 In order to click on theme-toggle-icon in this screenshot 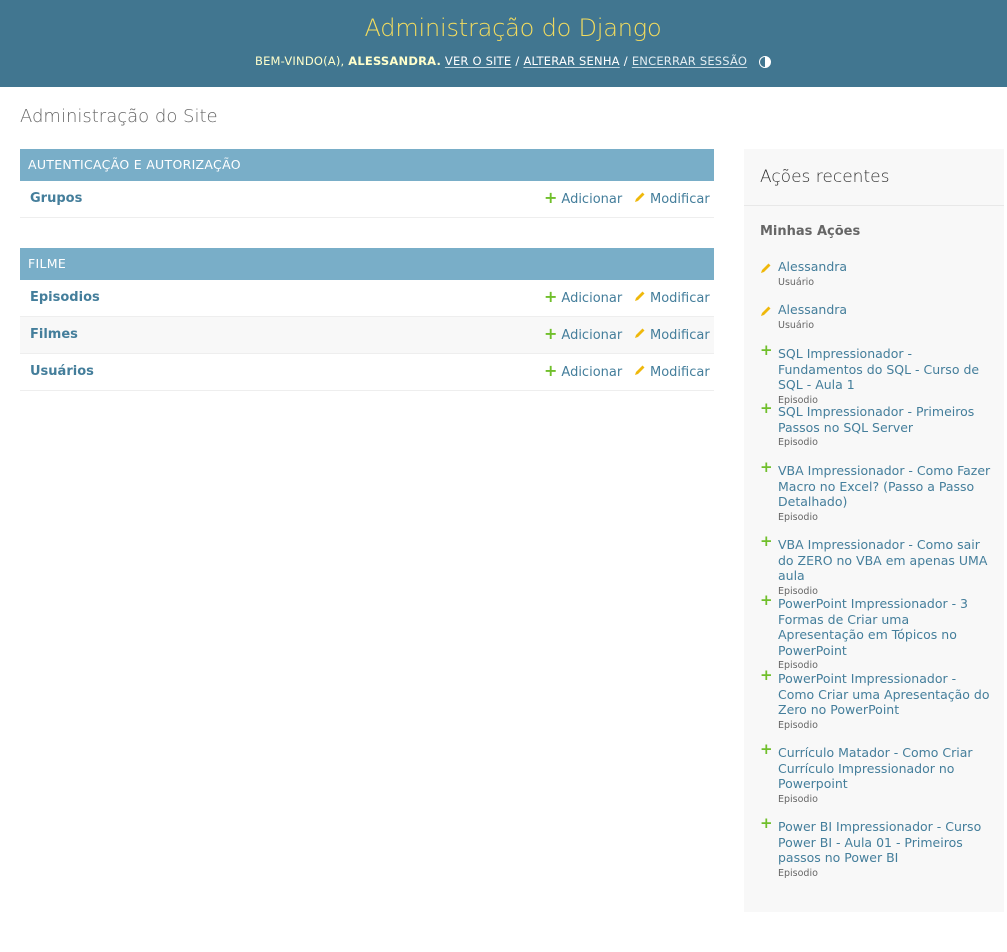, I will do `click(764, 62)`.